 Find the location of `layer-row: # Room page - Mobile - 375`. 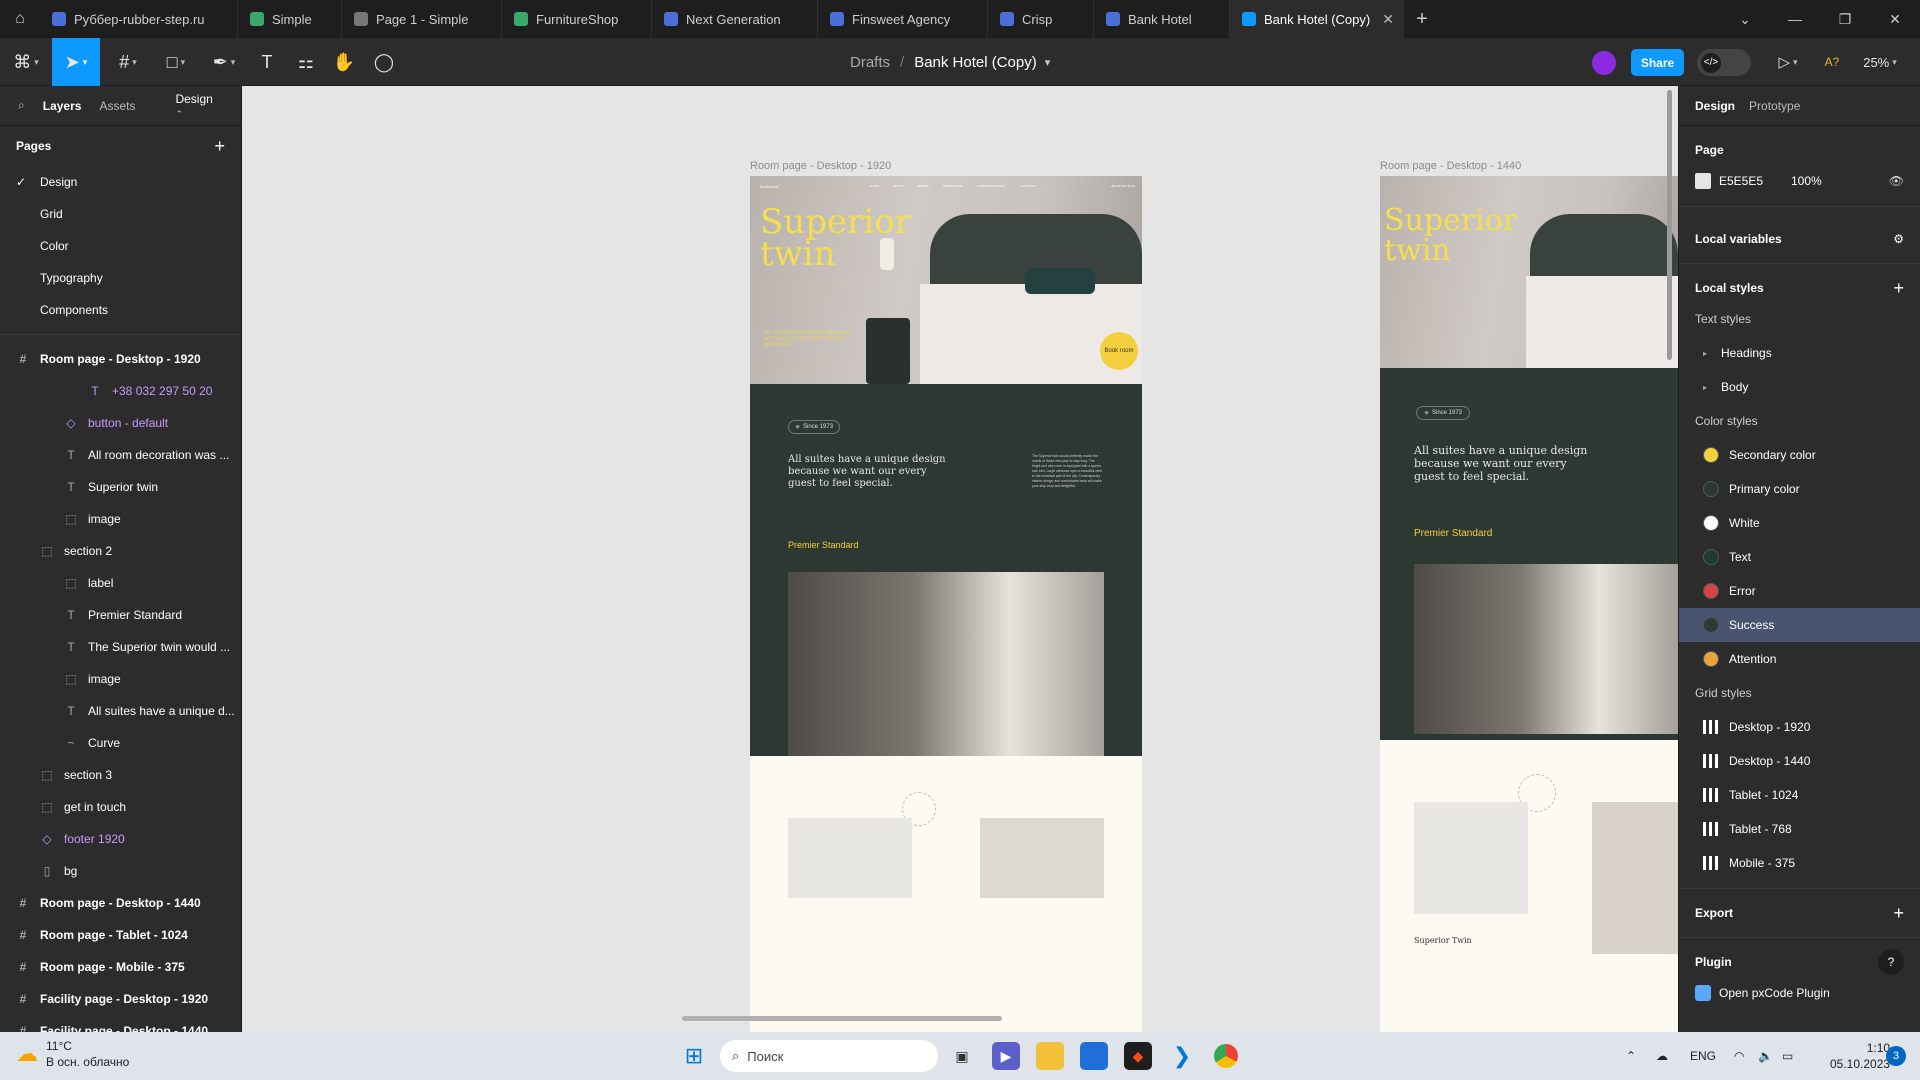

layer-row: # Room page - Mobile - 375 is located at coordinates (120, 967).